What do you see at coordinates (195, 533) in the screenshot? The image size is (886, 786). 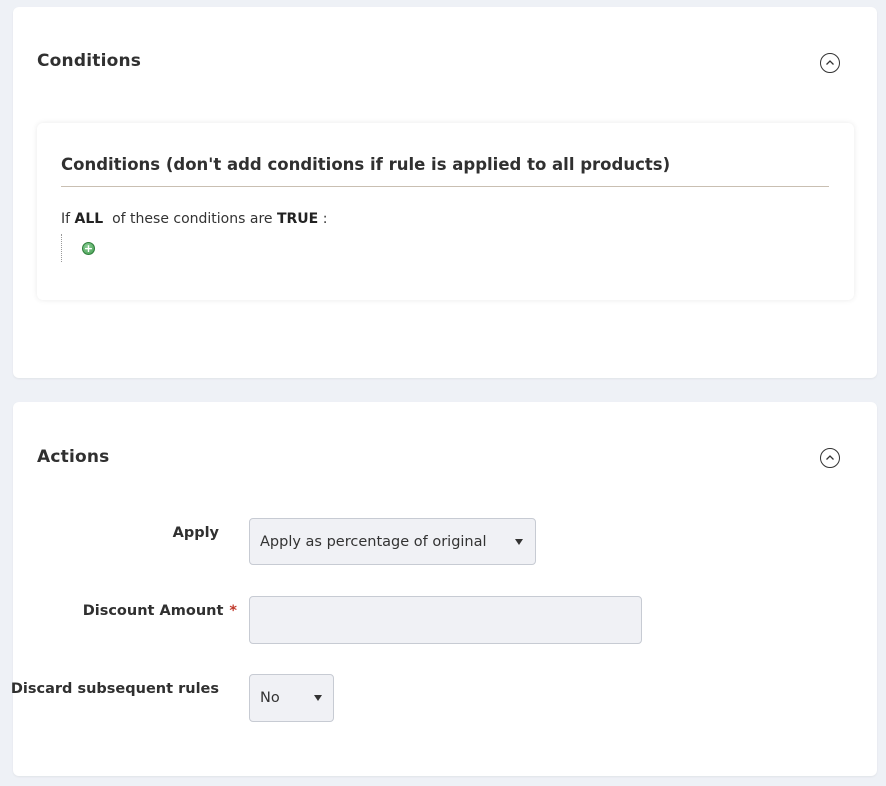 I see `apply-label: Apply` at bounding box center [195, 533].